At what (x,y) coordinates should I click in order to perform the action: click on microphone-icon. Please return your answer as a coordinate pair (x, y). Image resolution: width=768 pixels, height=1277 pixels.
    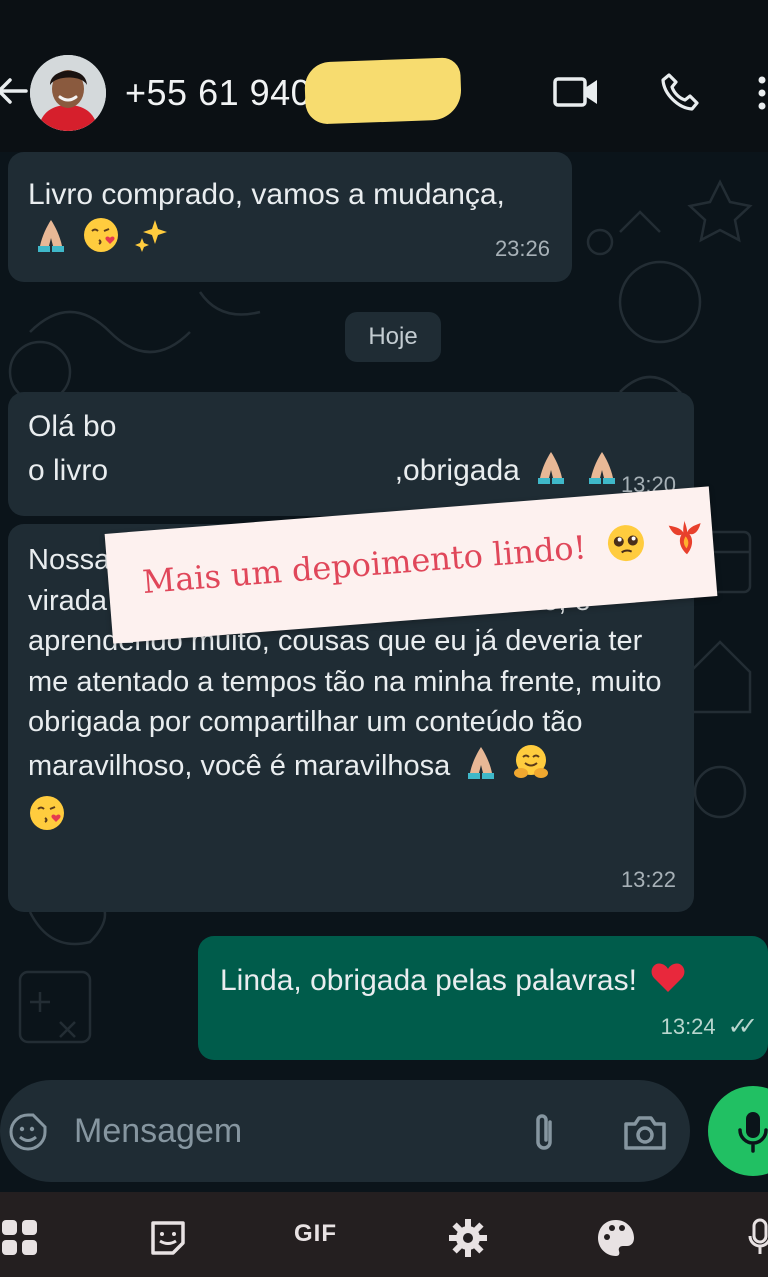
    Looking at the image, I should click on (753, 1132).